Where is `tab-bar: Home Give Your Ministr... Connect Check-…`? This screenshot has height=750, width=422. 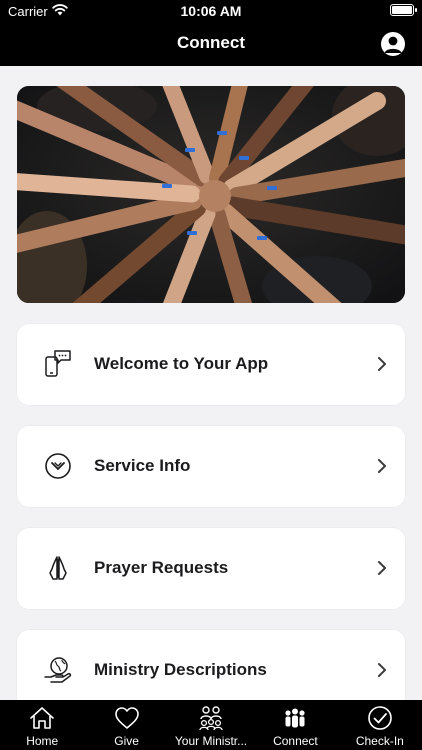 tab-bar: Home Give Your Ministr... Connect Check-… is located at coordinates (211, 725).